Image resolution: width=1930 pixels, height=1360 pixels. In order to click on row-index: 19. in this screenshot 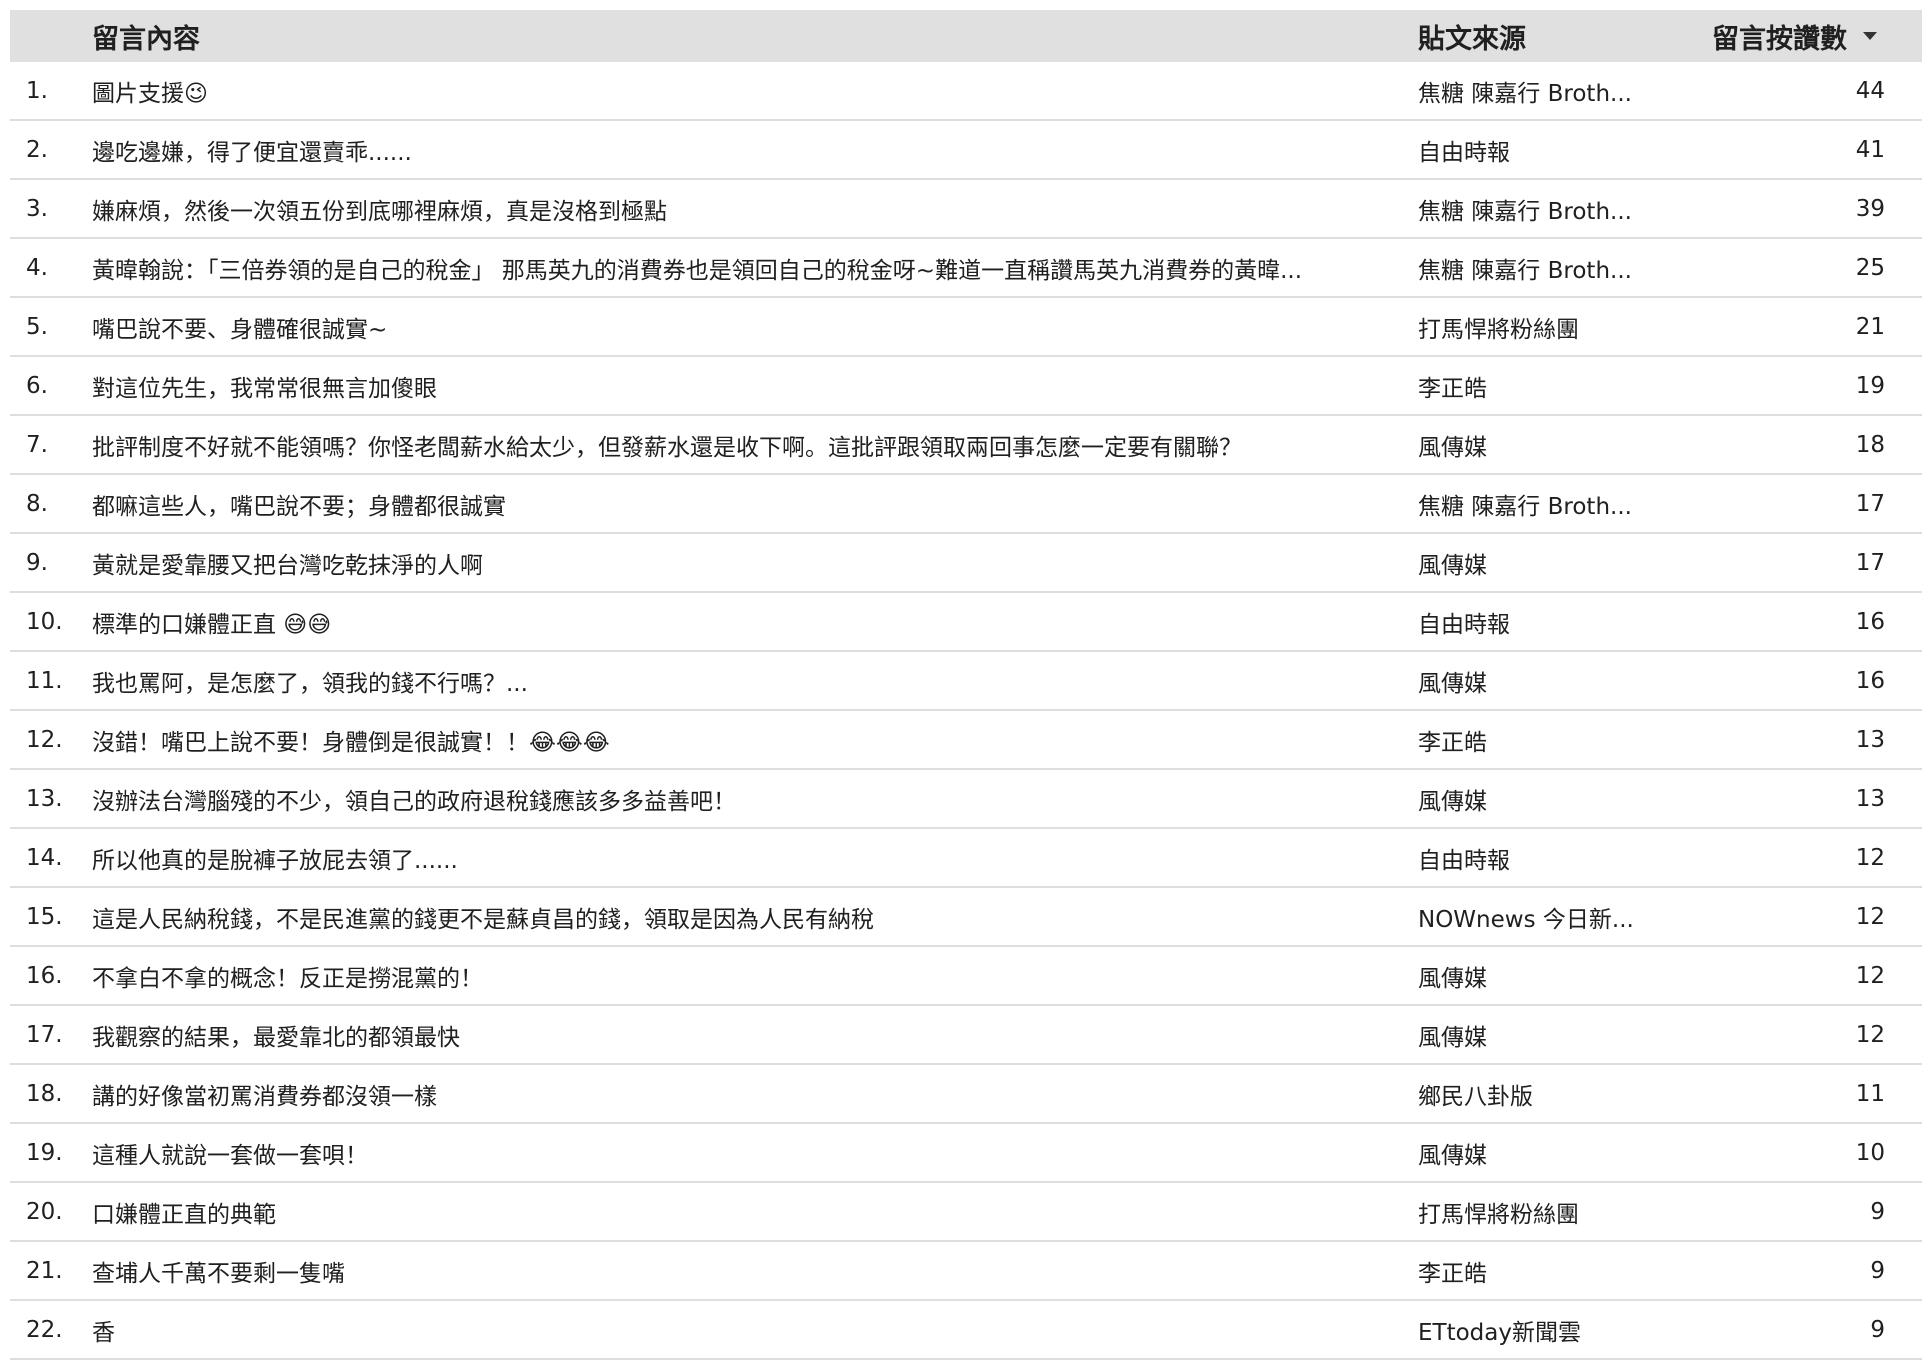, I will do `click(44, 1152)`.